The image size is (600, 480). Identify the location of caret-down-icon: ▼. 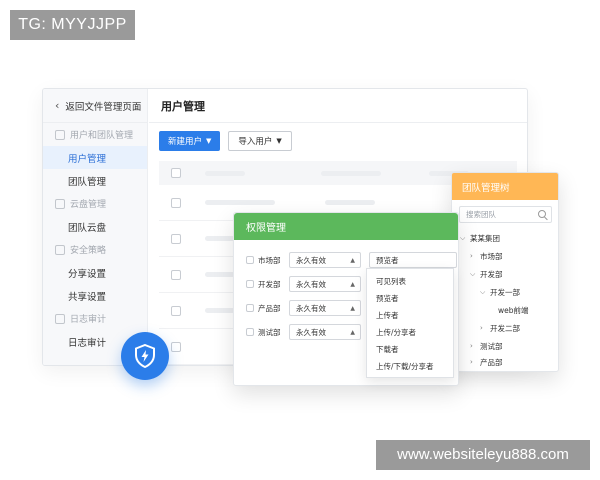
(279, 141).